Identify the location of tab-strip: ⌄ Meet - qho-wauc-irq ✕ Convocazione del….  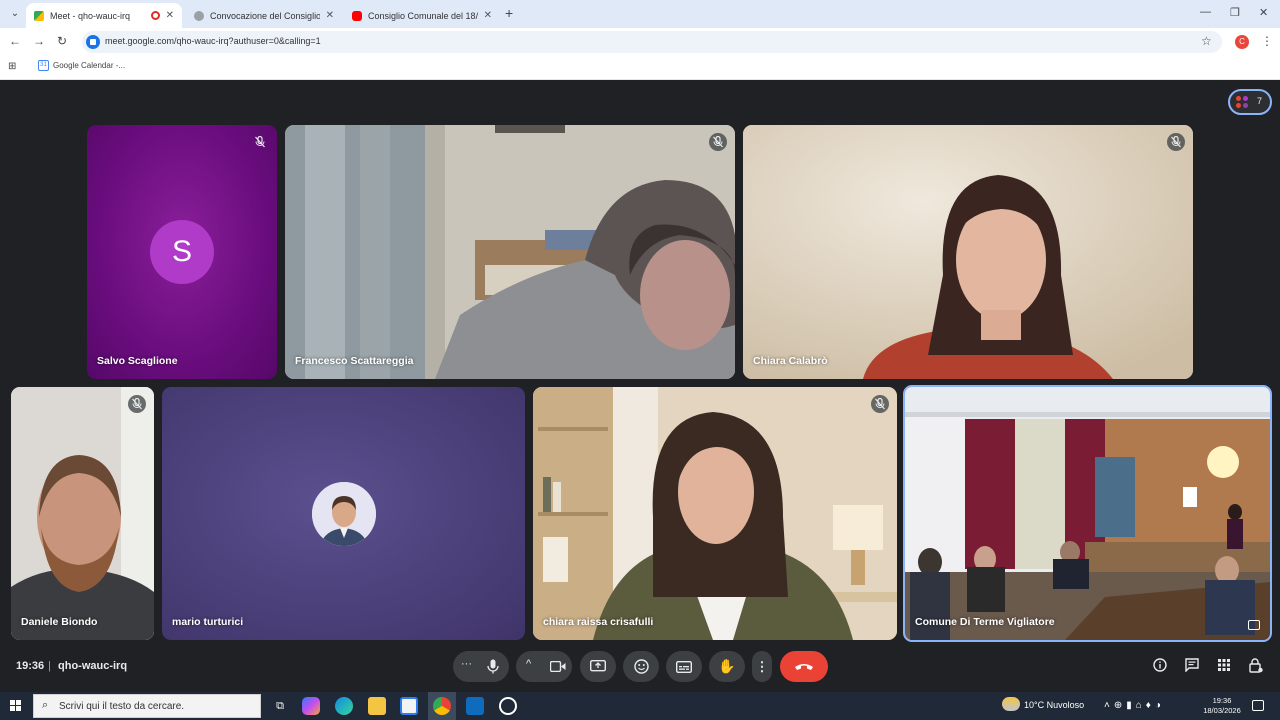
(640, 14).